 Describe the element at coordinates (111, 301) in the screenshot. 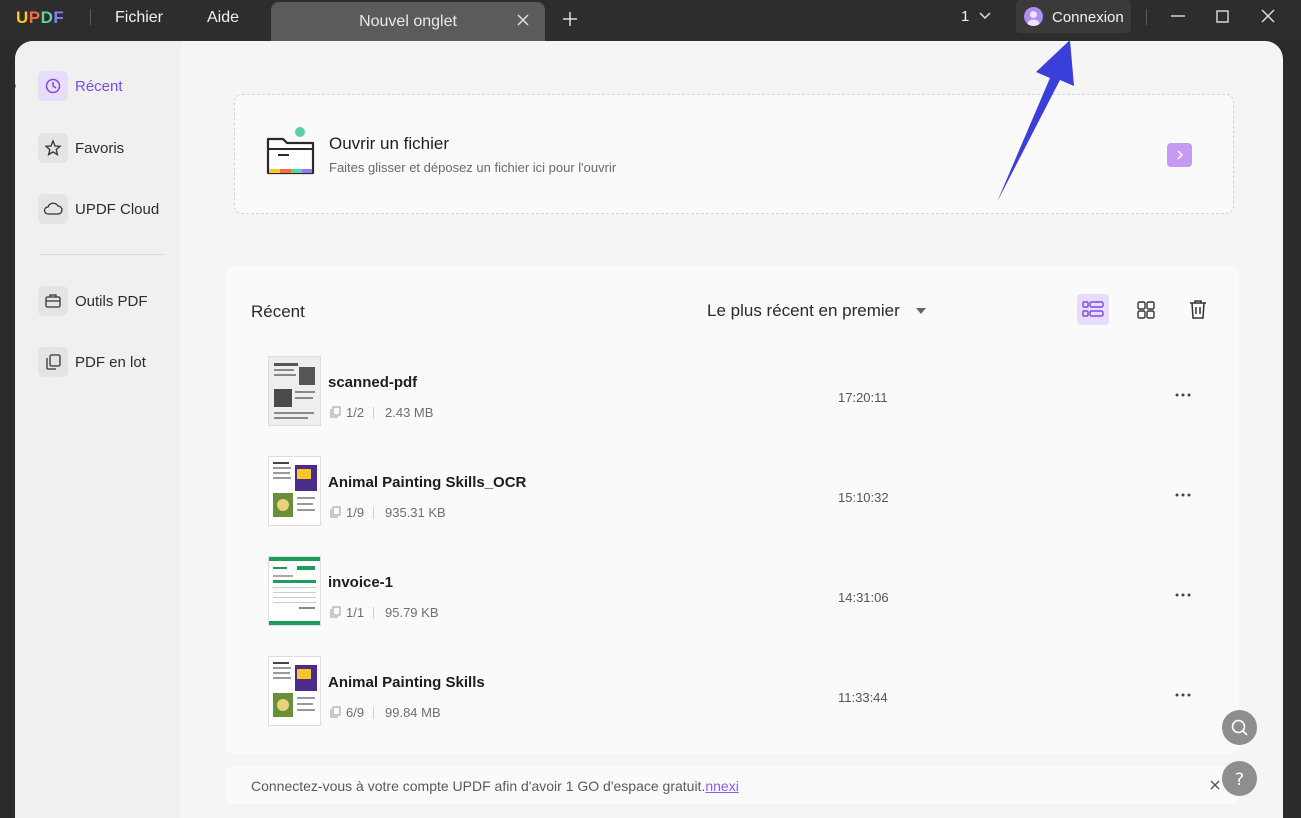

I see `sidebar-label: Outils PDF` at that location.